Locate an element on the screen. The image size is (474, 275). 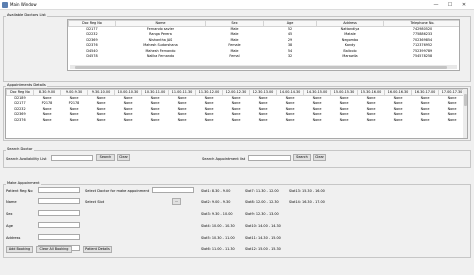
table-cell: Nalika Fernando is located at coordinates (160, 56).